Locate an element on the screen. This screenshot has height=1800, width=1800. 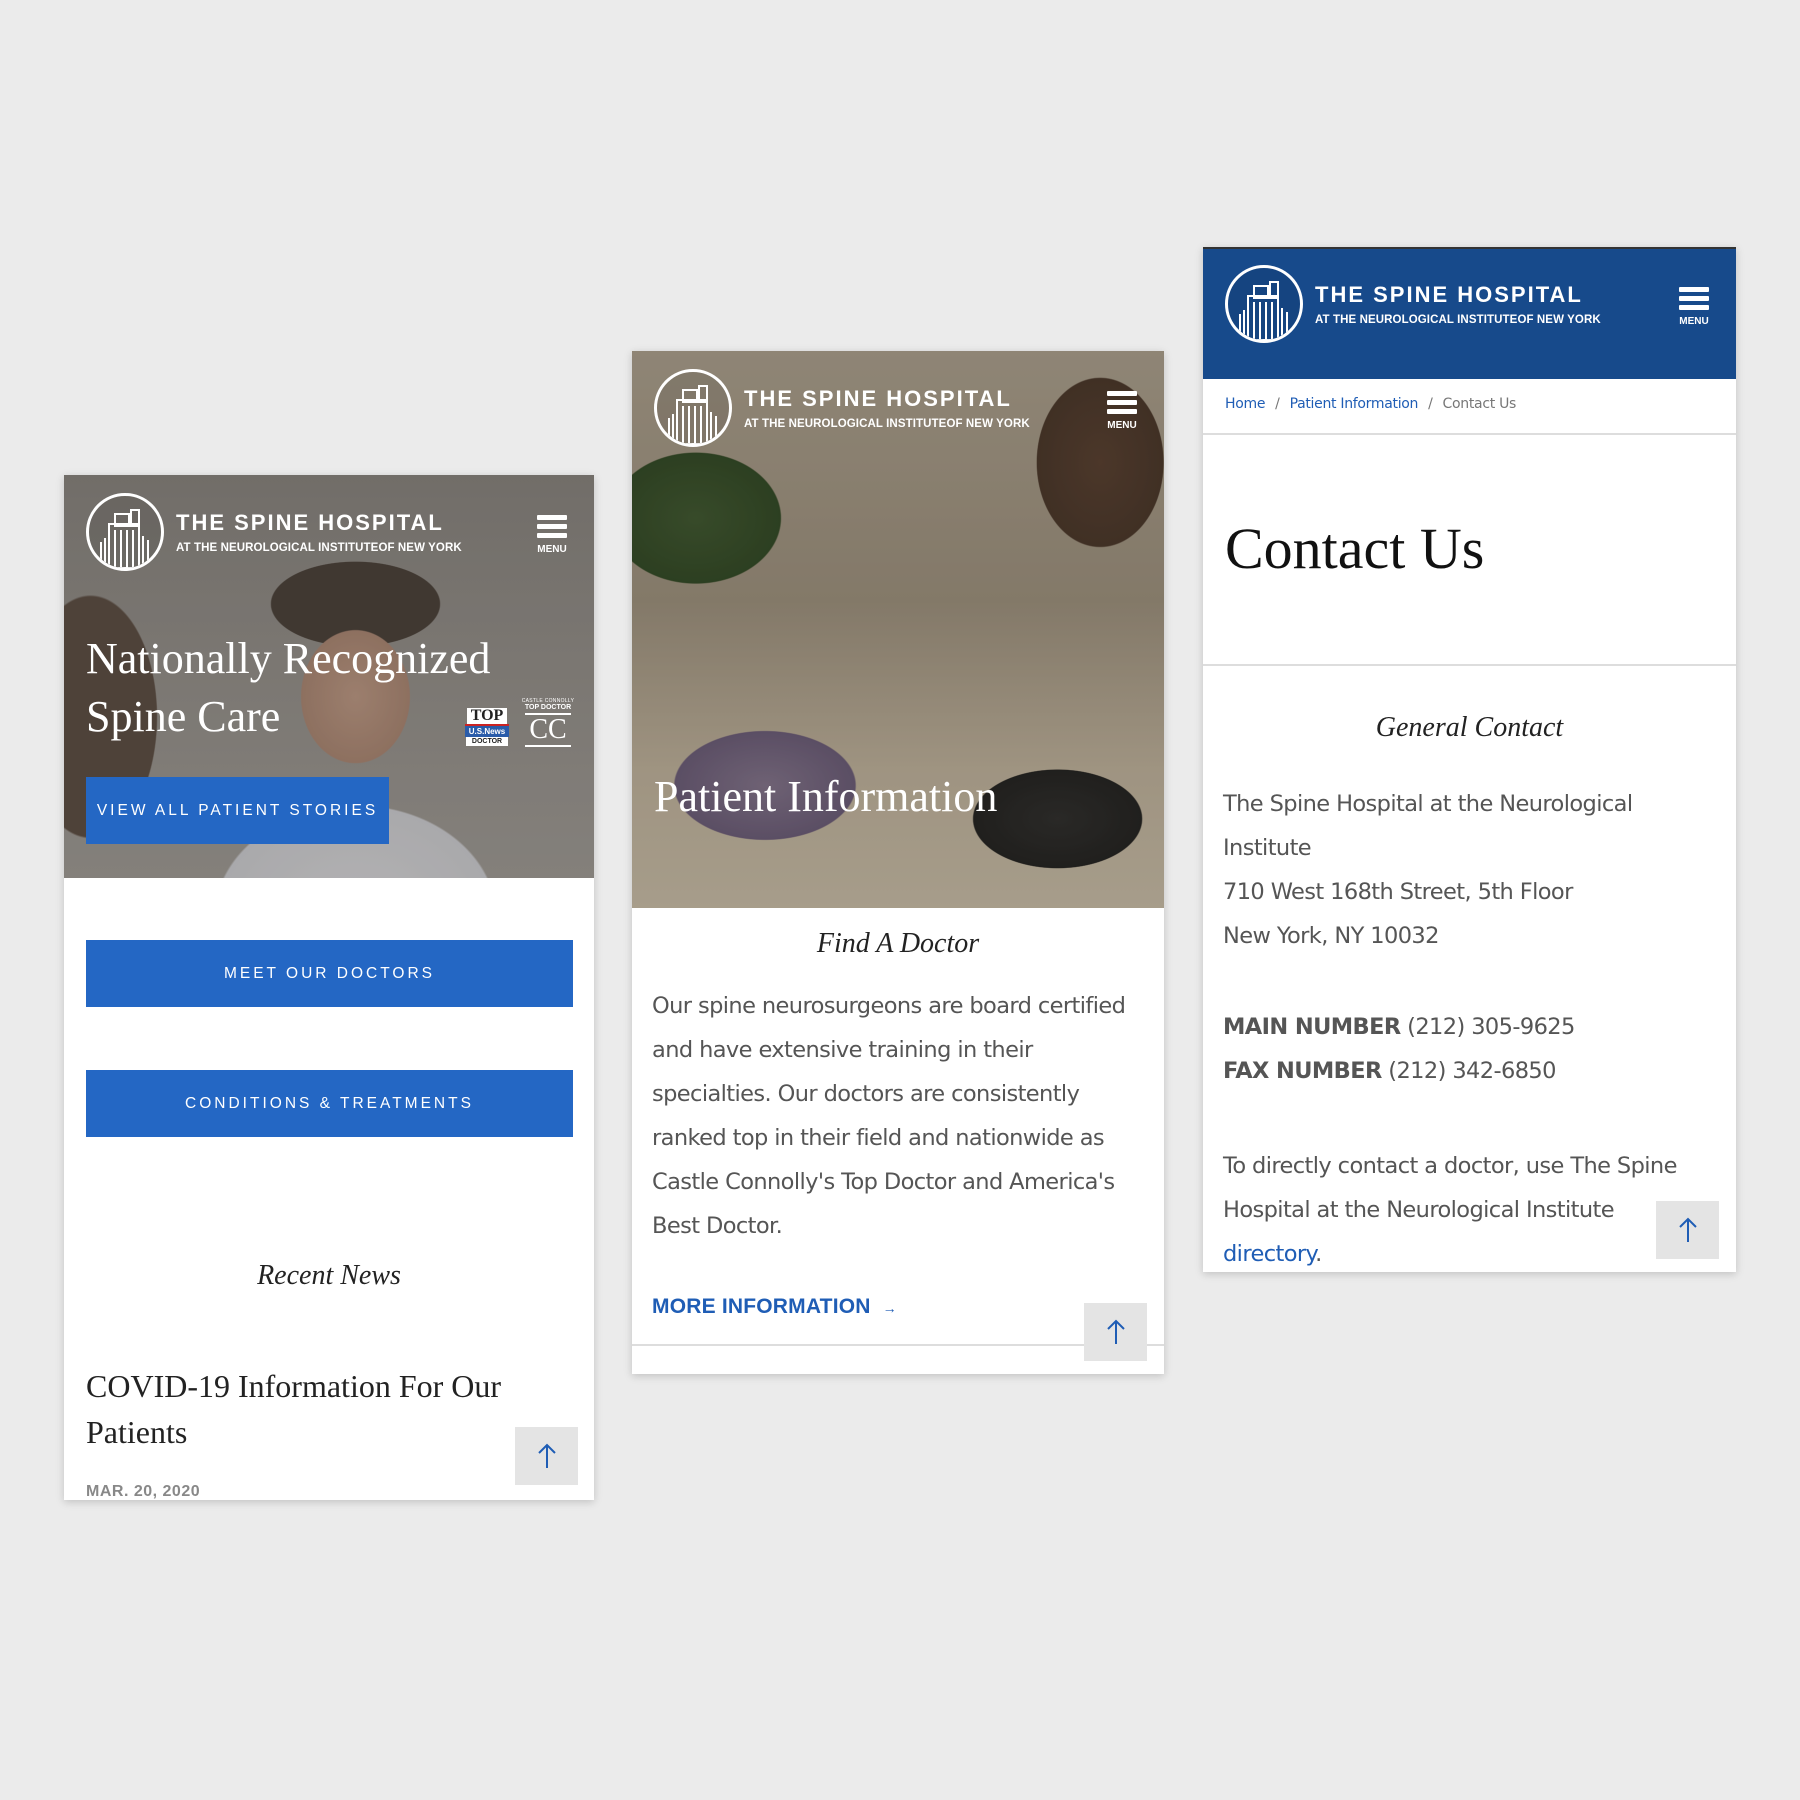
news-item-title-link: COVID-19 Information For Our Patients is located at coordinates (321, 1409).